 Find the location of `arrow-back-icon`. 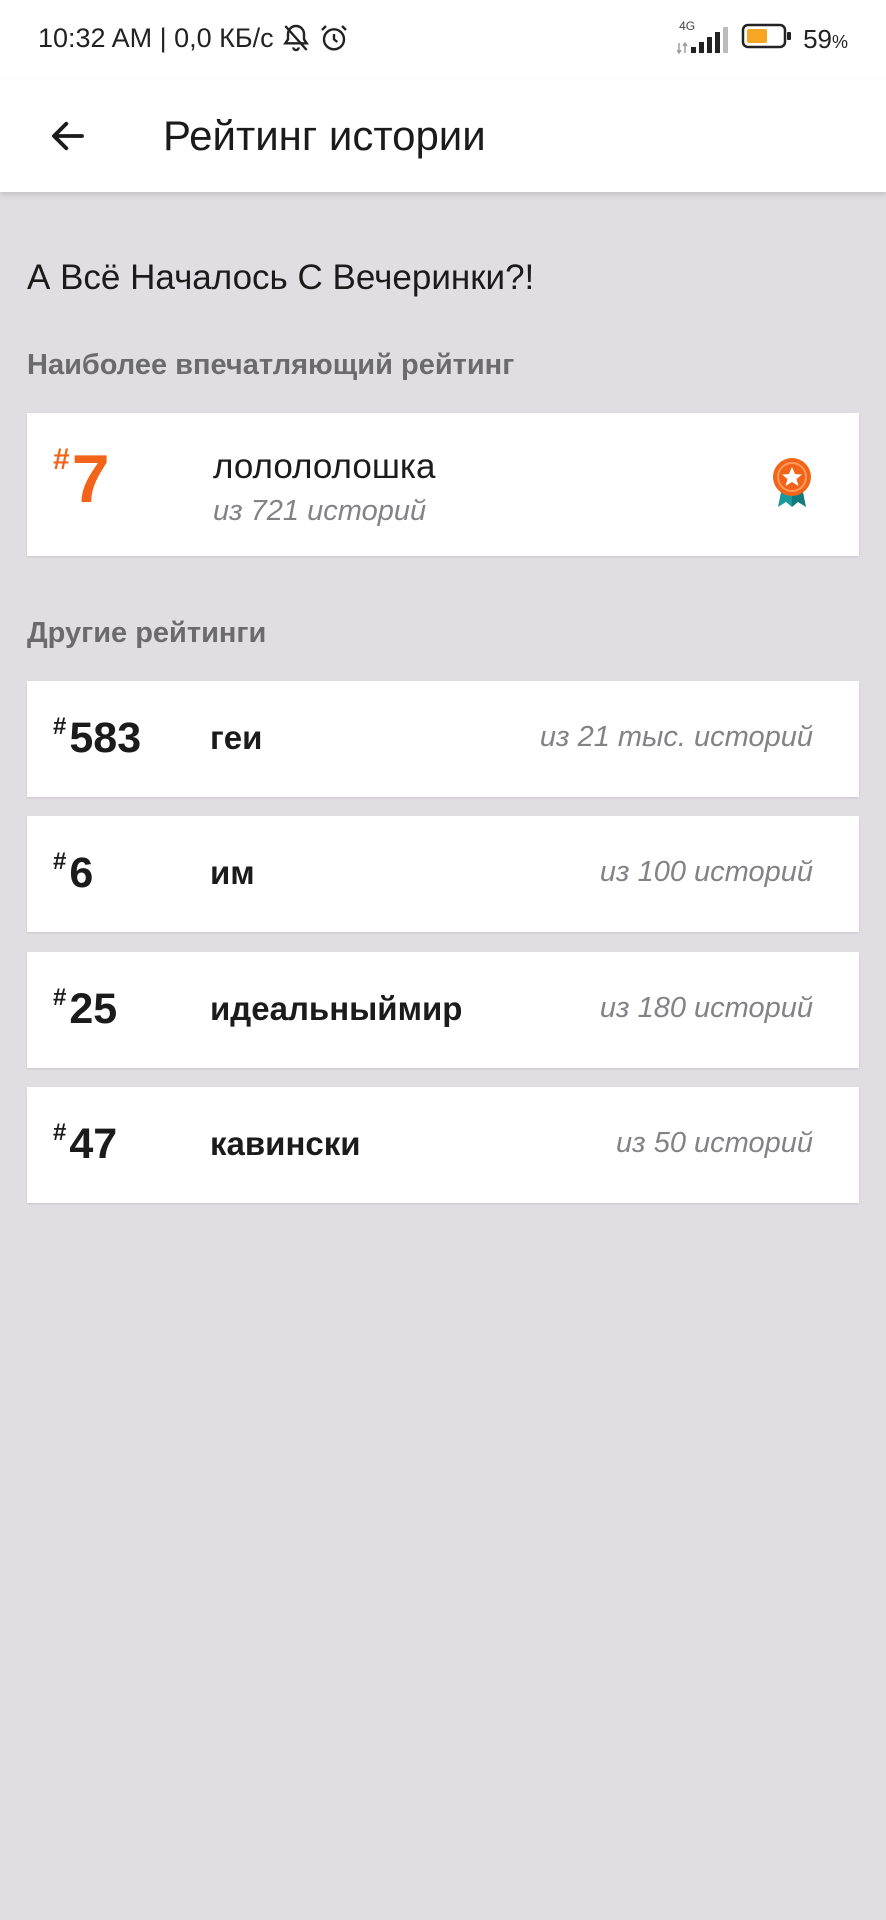

arrow-back-icon is located at coordinates (68, 136).